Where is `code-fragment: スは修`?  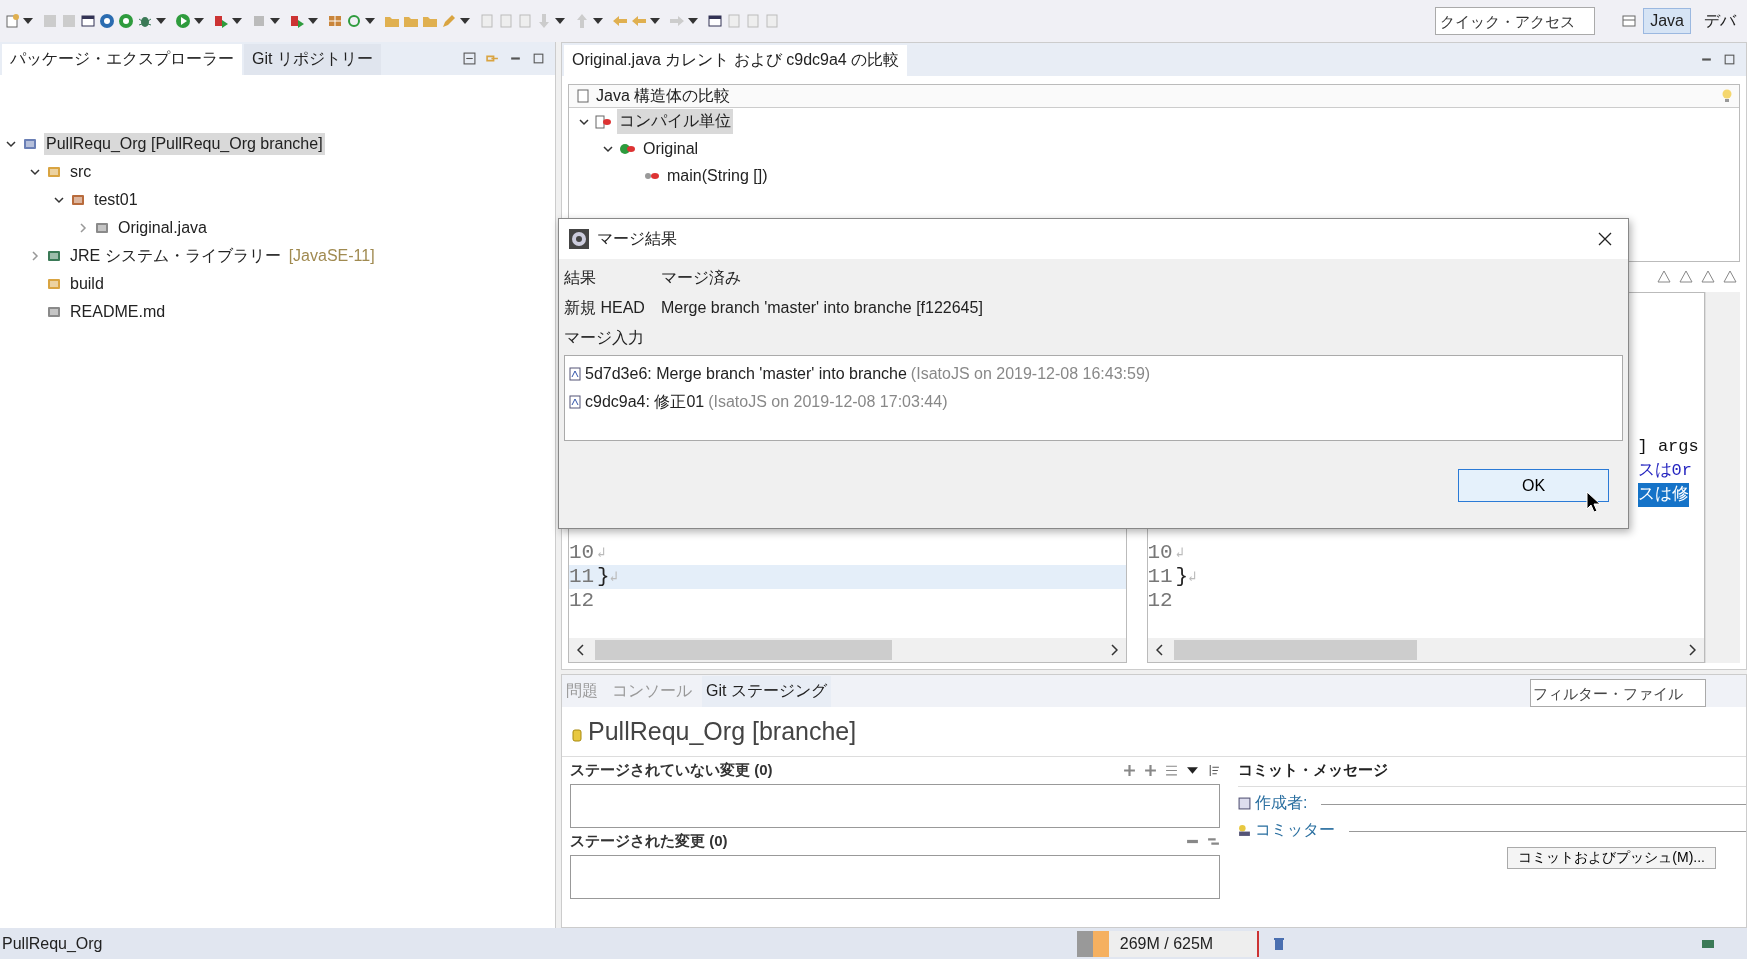
code-fragment: スは修 is located at coordinates (1663, 495).